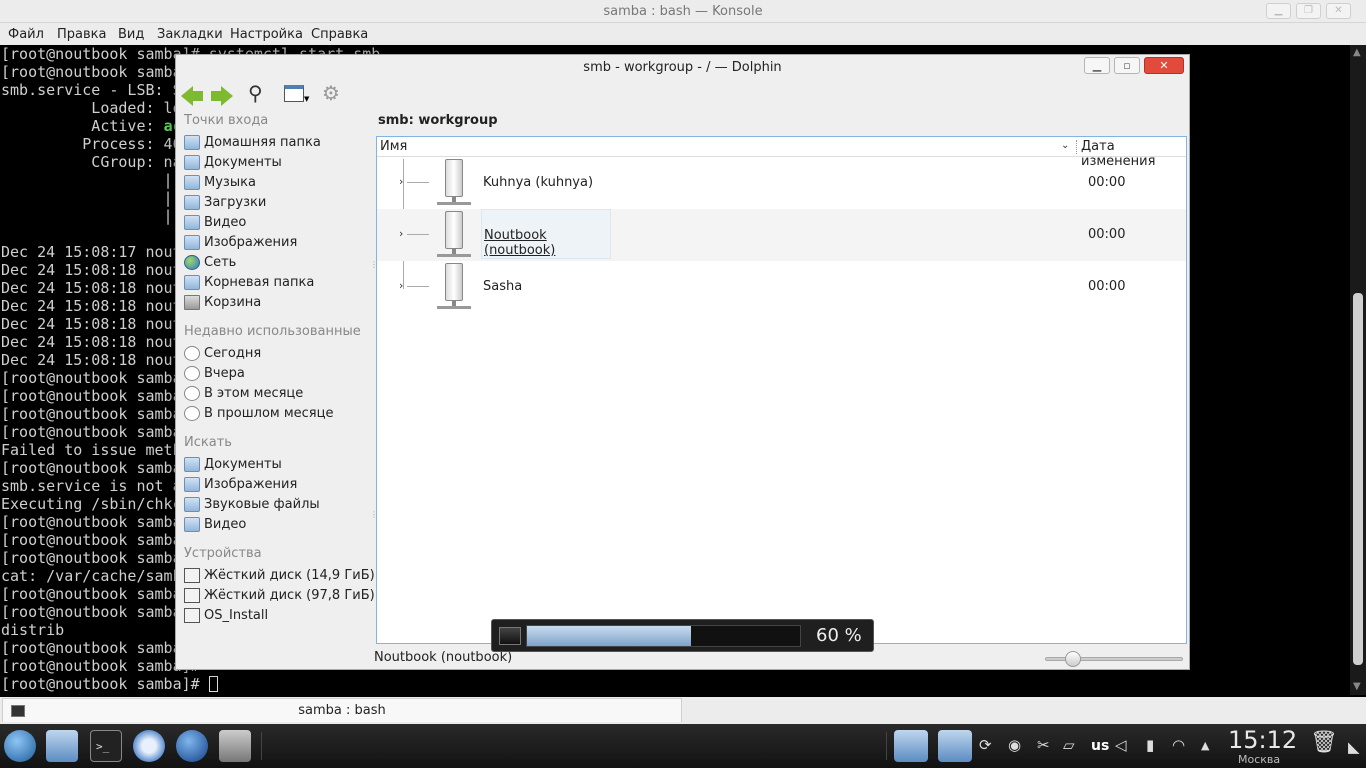 This screenshot has width=1366, height=768. Describe the element at coordinates (1121, 746) in the screenshot. I see `volume-icon: ◁` at that location.